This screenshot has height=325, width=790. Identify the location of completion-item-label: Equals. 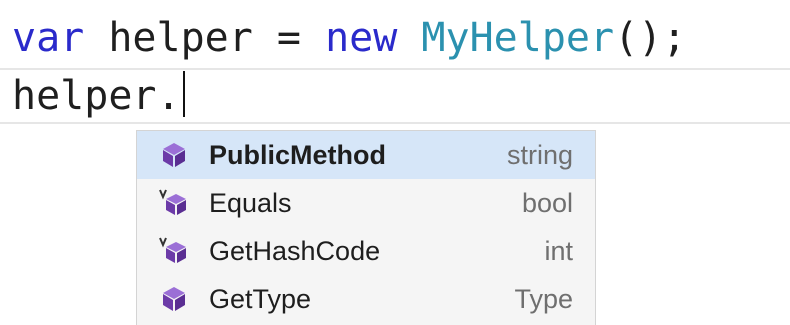
(250, 202).